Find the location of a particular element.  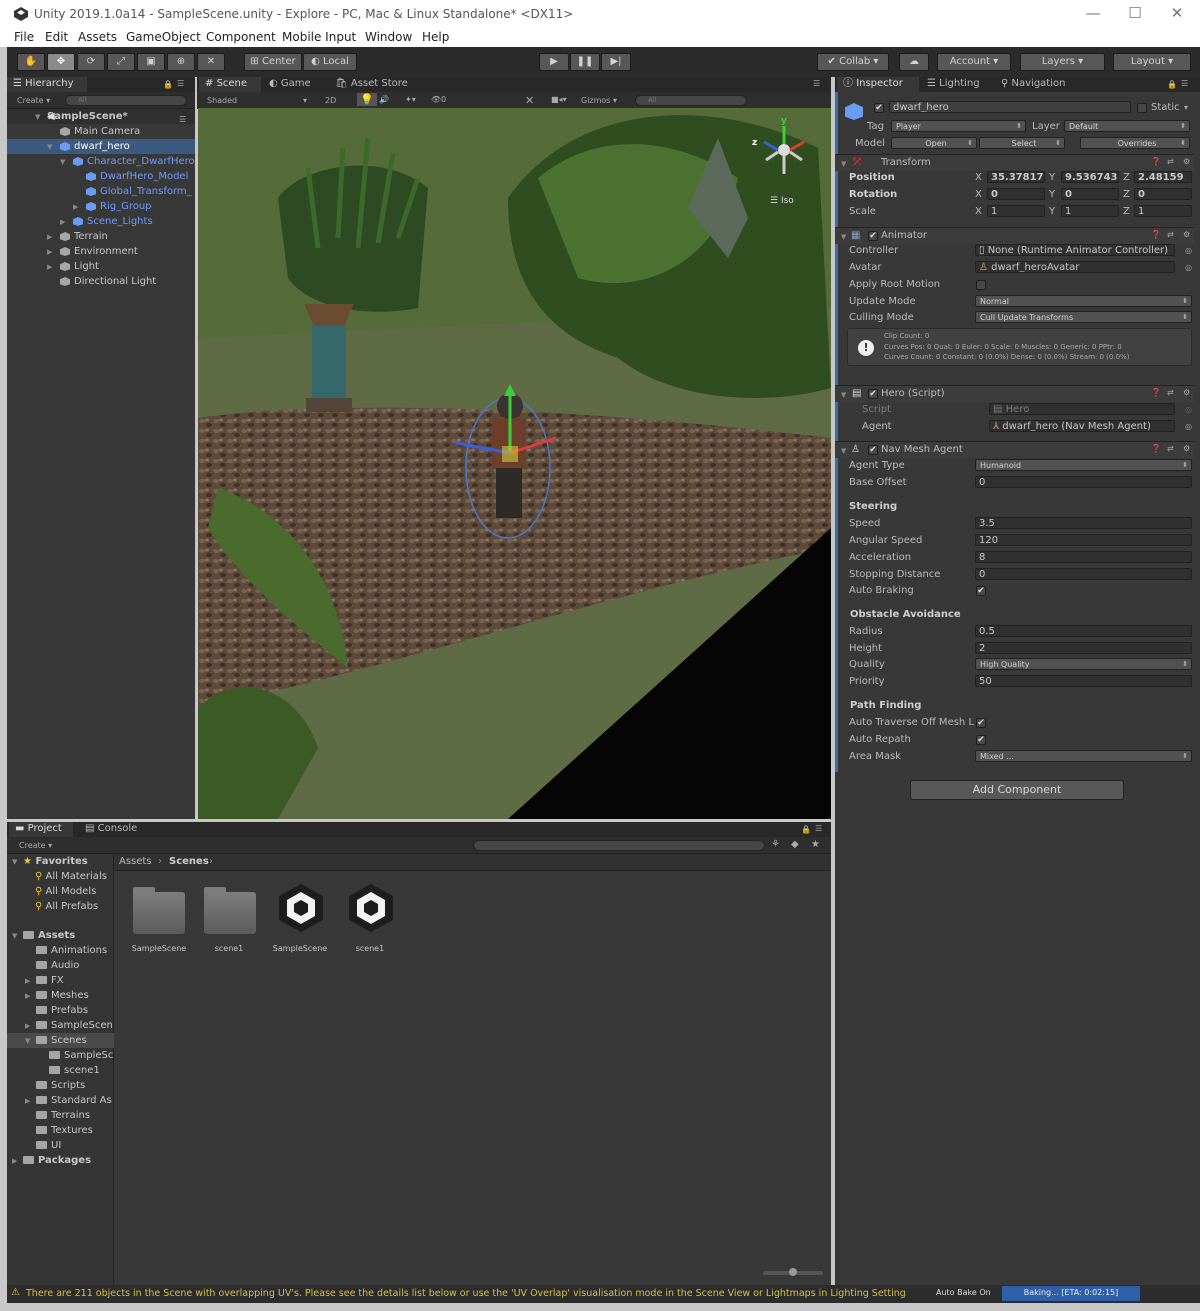

pivot-local-button: ◐ Local is located at coordinates (330, 62).